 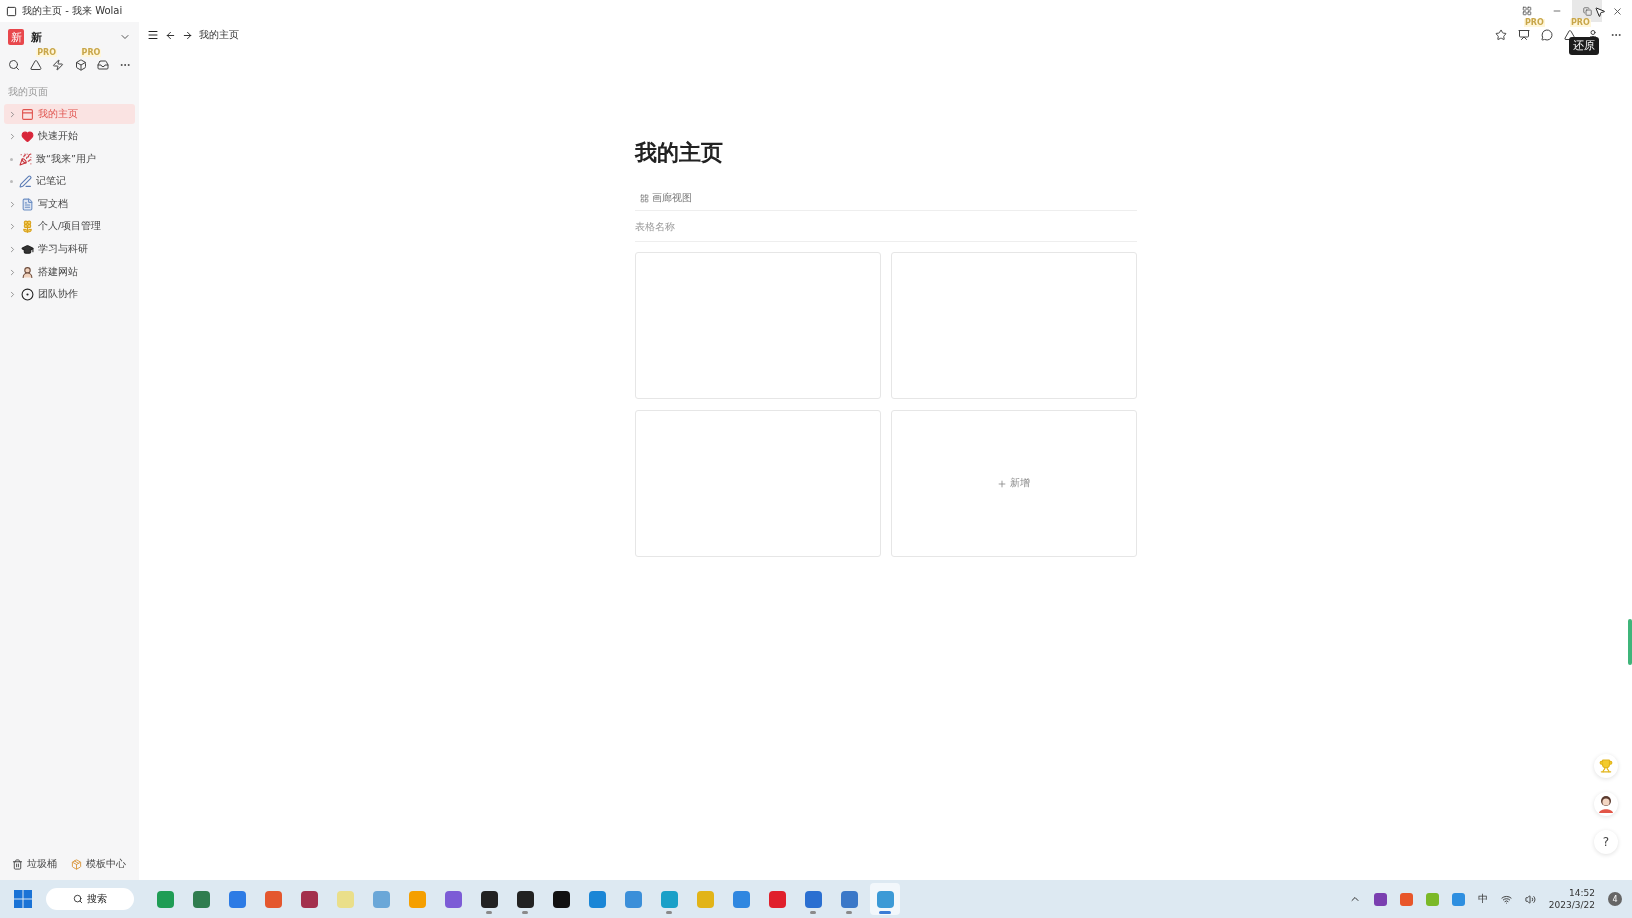 What do you see at coordinates (69, 272) in the screenshot?
I see `page-item: 搭建网站` at bounding box center [69, 272].